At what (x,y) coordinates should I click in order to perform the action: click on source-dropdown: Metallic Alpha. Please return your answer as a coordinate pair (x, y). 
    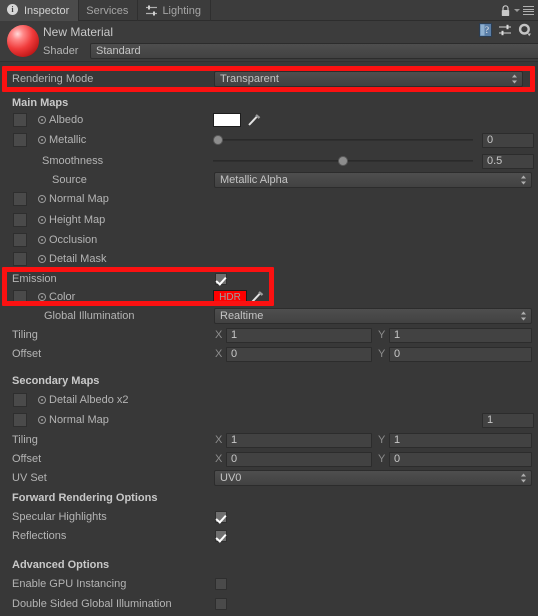
    Looking at the image, I should click on (373, 180).